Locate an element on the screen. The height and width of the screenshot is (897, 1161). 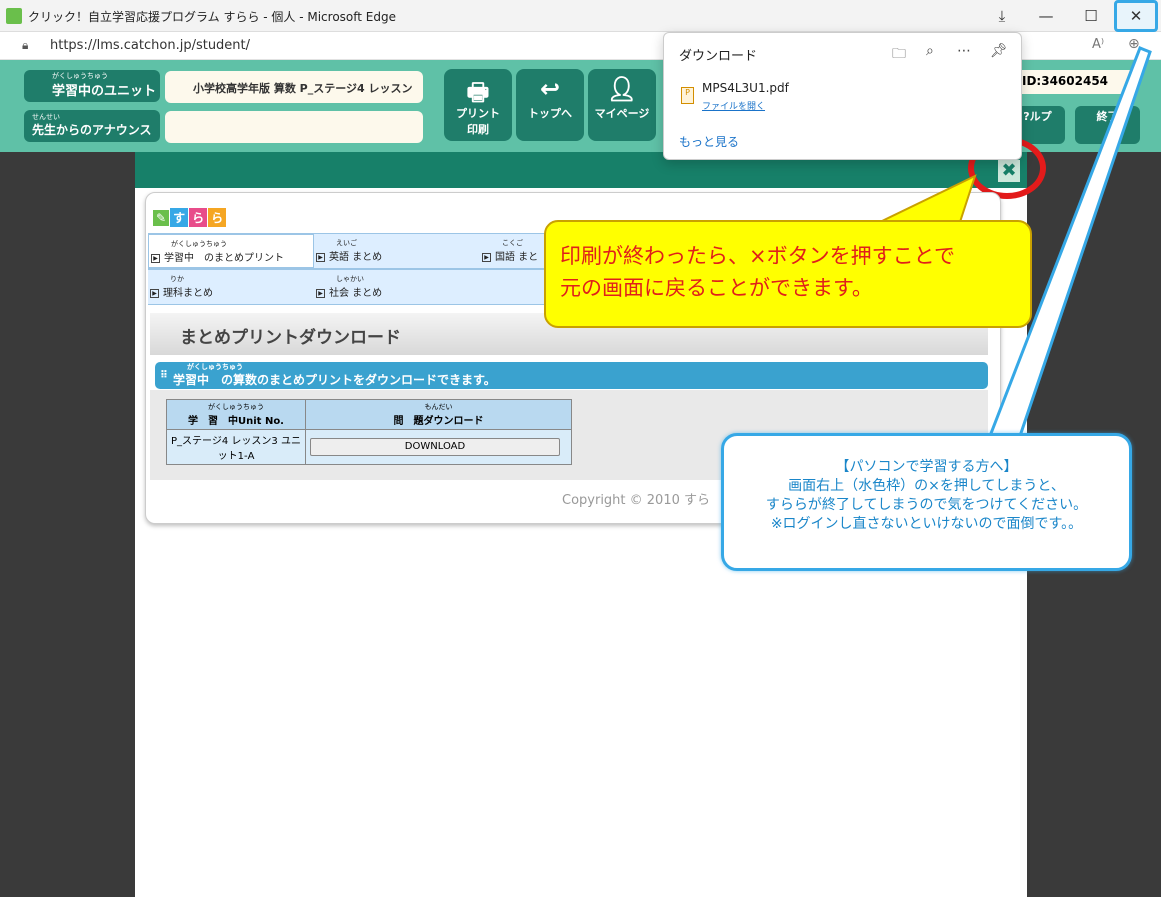
col-label: 問 題ダウンロード is located at coordinates (438, 421).